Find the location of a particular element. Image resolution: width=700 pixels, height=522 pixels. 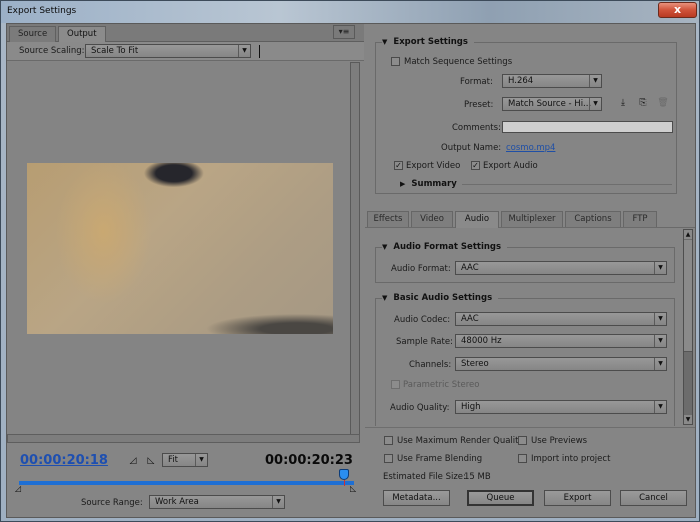

audio-codec-value: AAC is located at coordinates (470, 319).